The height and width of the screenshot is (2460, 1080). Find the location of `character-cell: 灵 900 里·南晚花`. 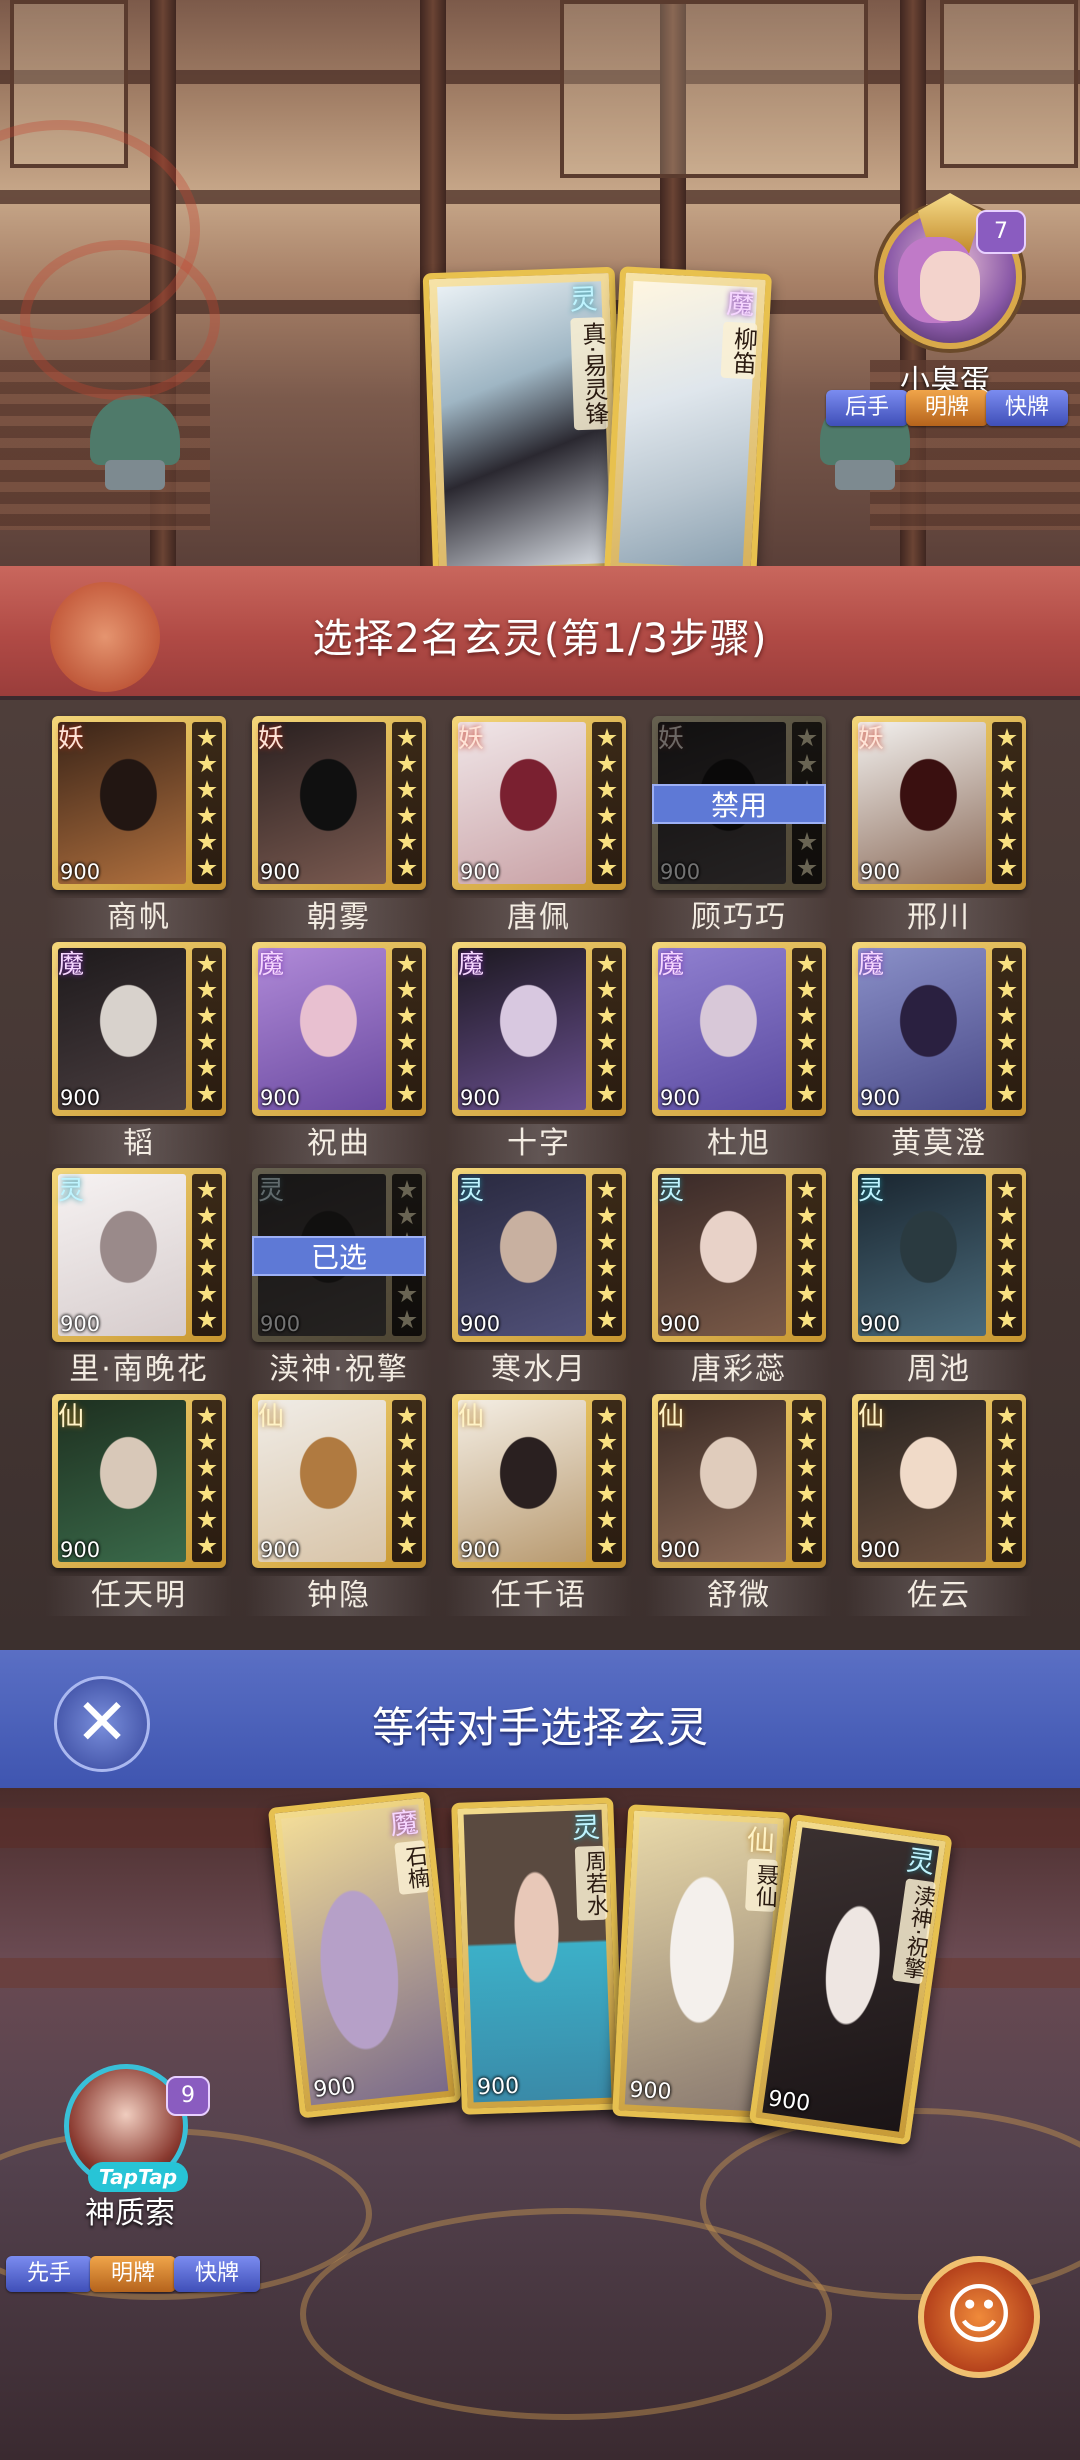

character-cell: 灵 900 里·南晚花 is located at coordinates (149, 1282).